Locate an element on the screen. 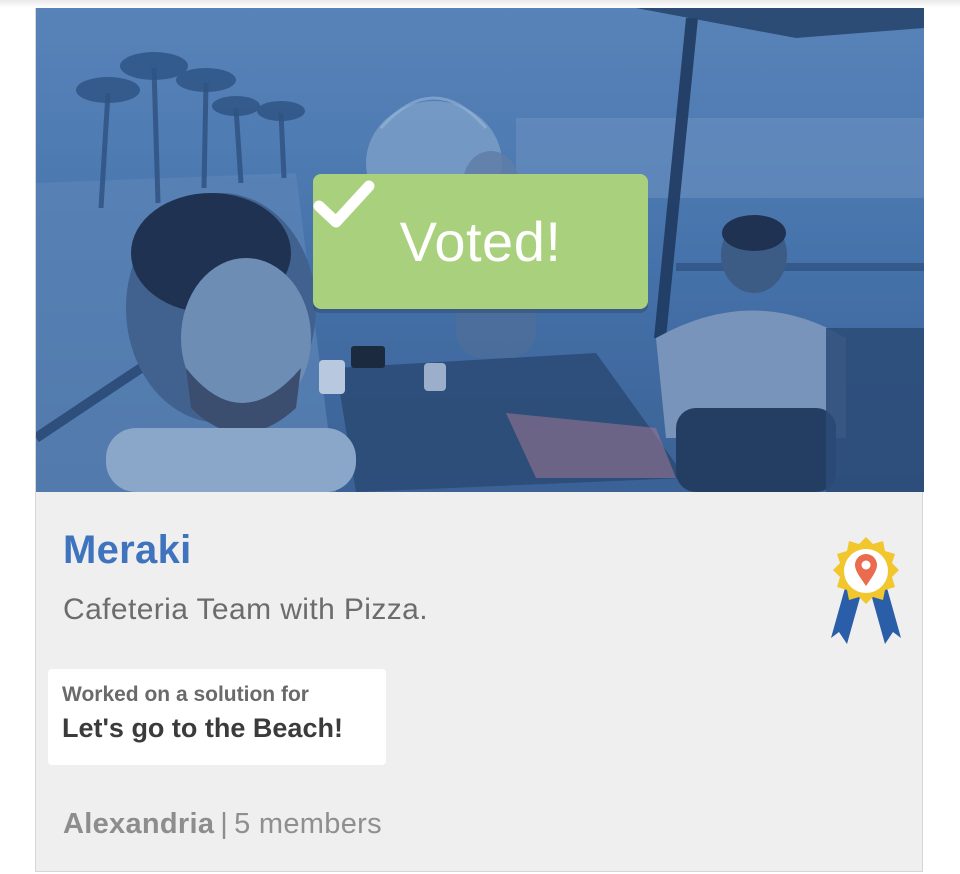 The image size is (960, 874). top-divider is located at coordinates (480, 4).